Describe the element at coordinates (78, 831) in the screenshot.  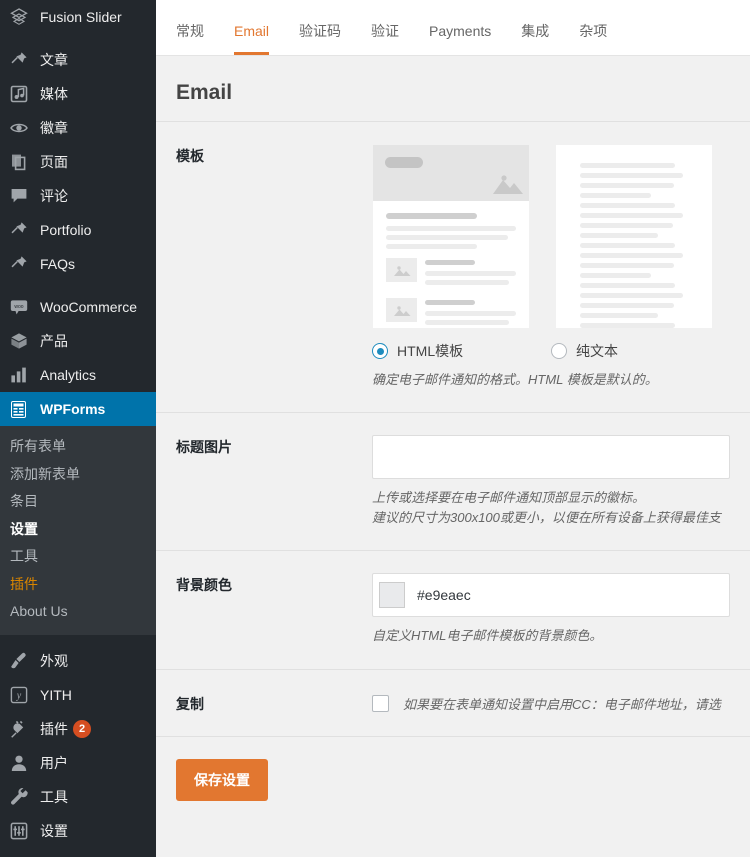
I see `sidebar-item-item: 设置` at that location.